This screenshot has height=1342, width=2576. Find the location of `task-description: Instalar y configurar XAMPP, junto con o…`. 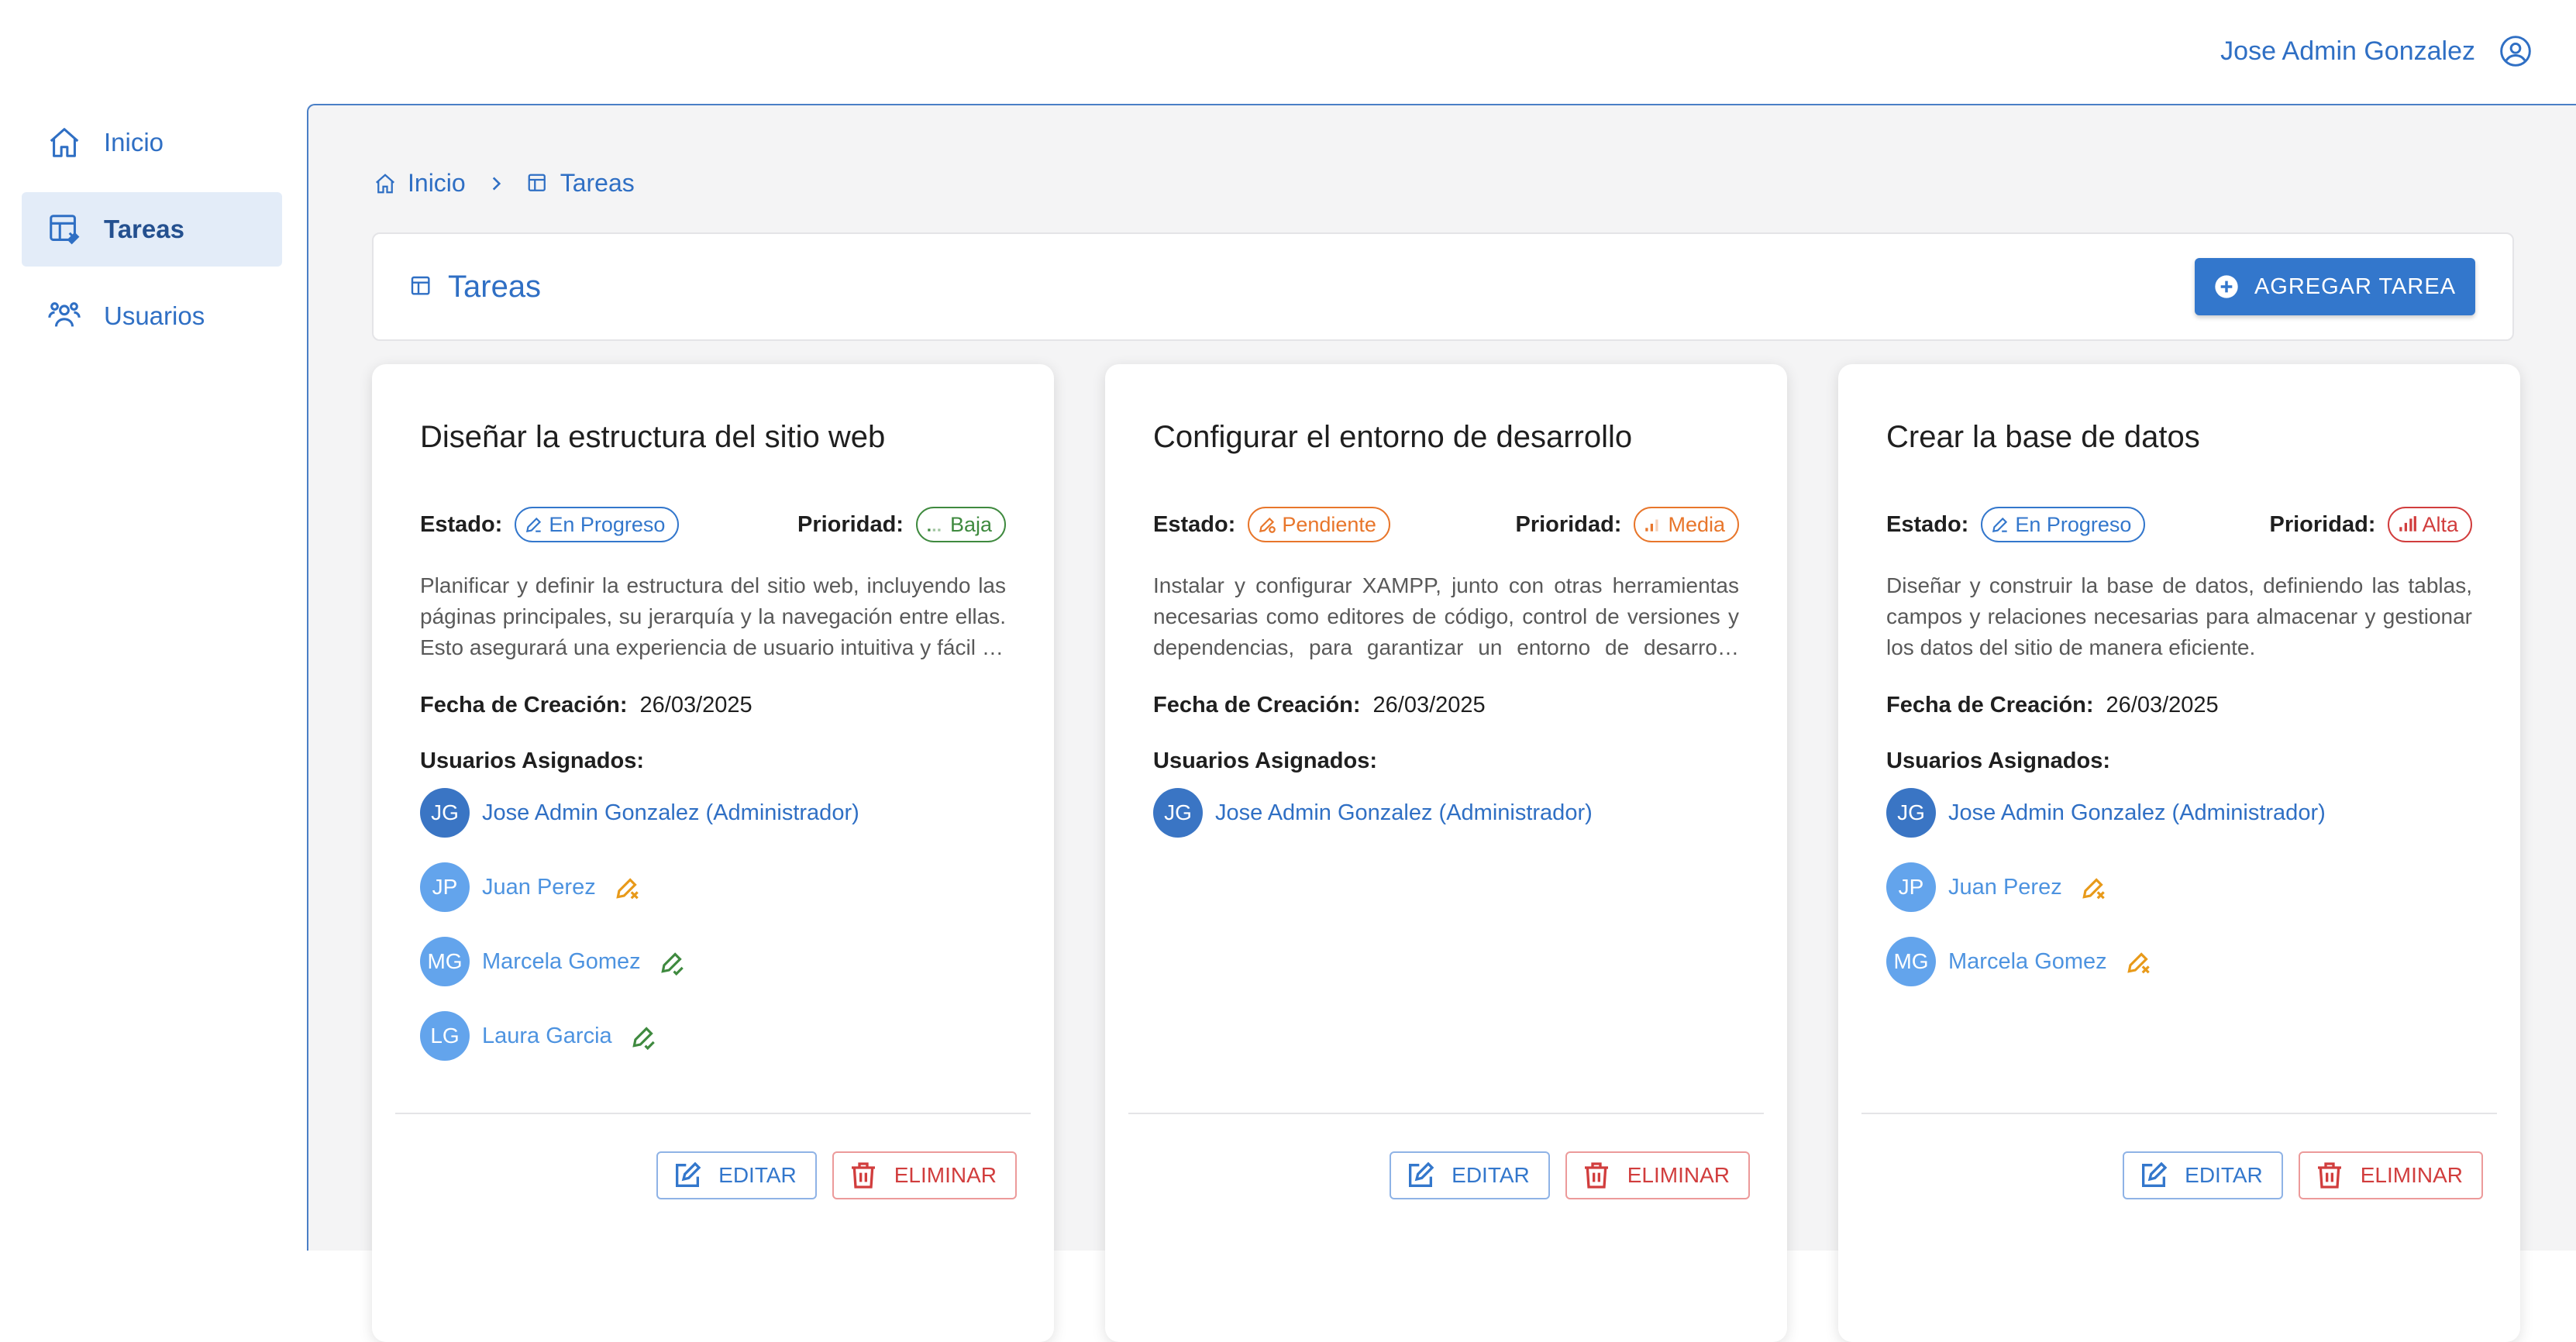

task-description: Instalar y configurar XAMPP, junto con o… is located at coordinates (1446, 616).